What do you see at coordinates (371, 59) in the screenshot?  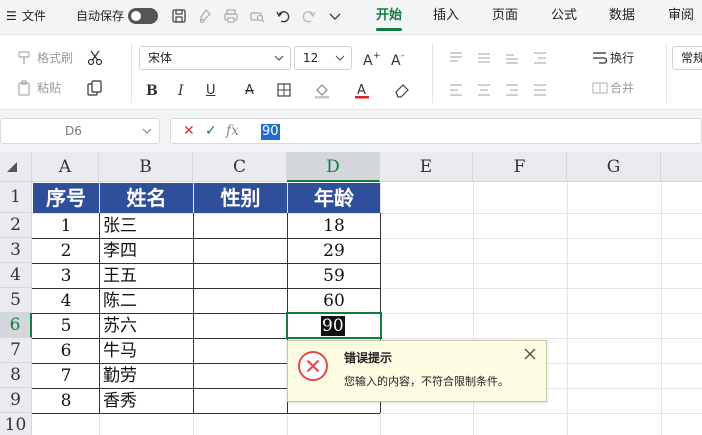 I see `increase-font-icon: A +` at bounding box center [371, 59].